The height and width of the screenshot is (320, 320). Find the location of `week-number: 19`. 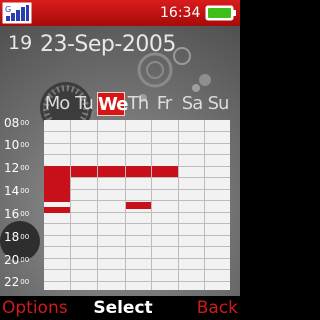

week-number: 19 is located at coordinates (20, 43).